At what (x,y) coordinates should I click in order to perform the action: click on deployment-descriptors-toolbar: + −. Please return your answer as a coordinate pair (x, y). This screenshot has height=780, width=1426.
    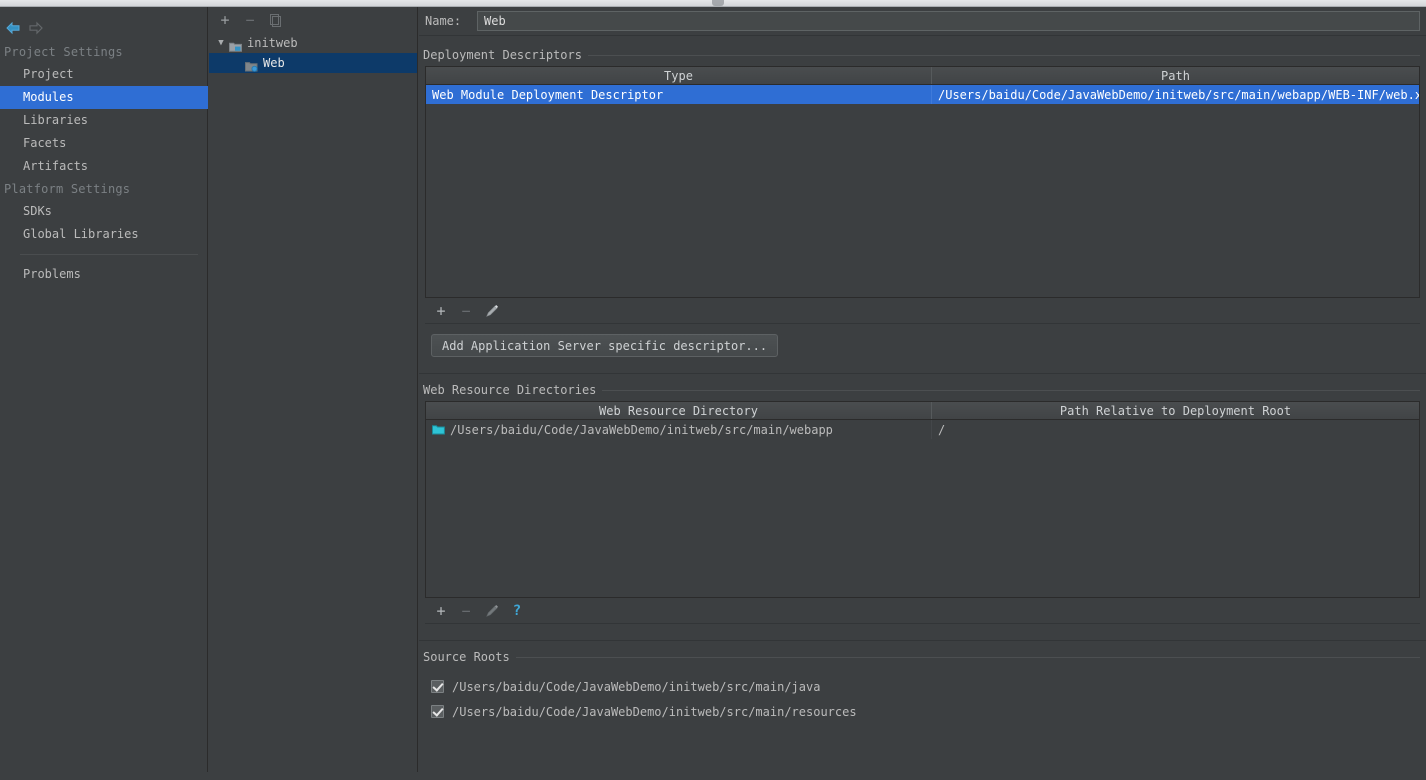
    Looking at the image, I should click on (922, 311).